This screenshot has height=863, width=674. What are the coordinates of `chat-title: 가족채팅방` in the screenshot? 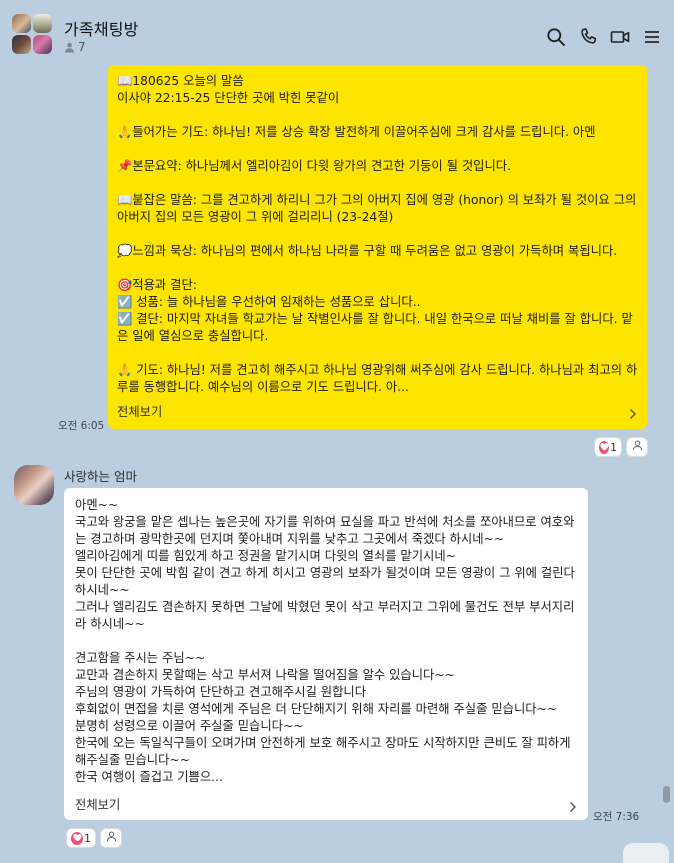 It's located at (101, 28).